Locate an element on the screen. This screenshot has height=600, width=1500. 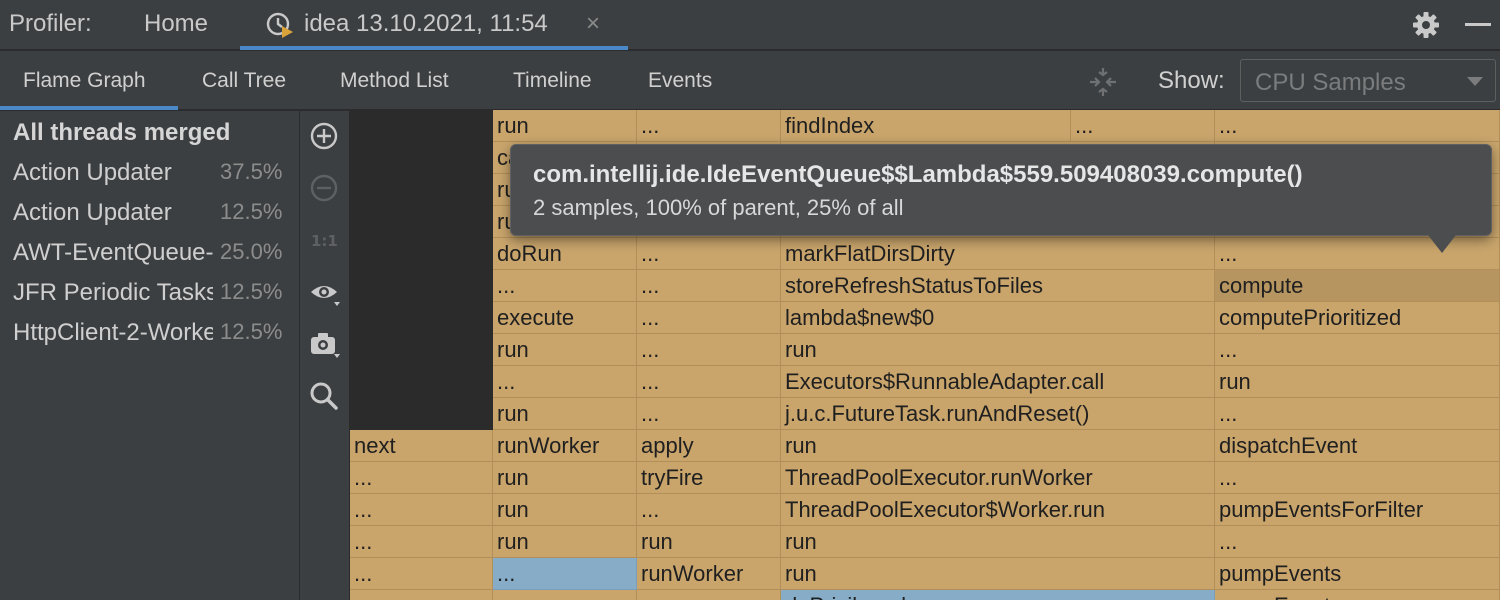
flame-frame: execute is located at coordinates (565, 318).